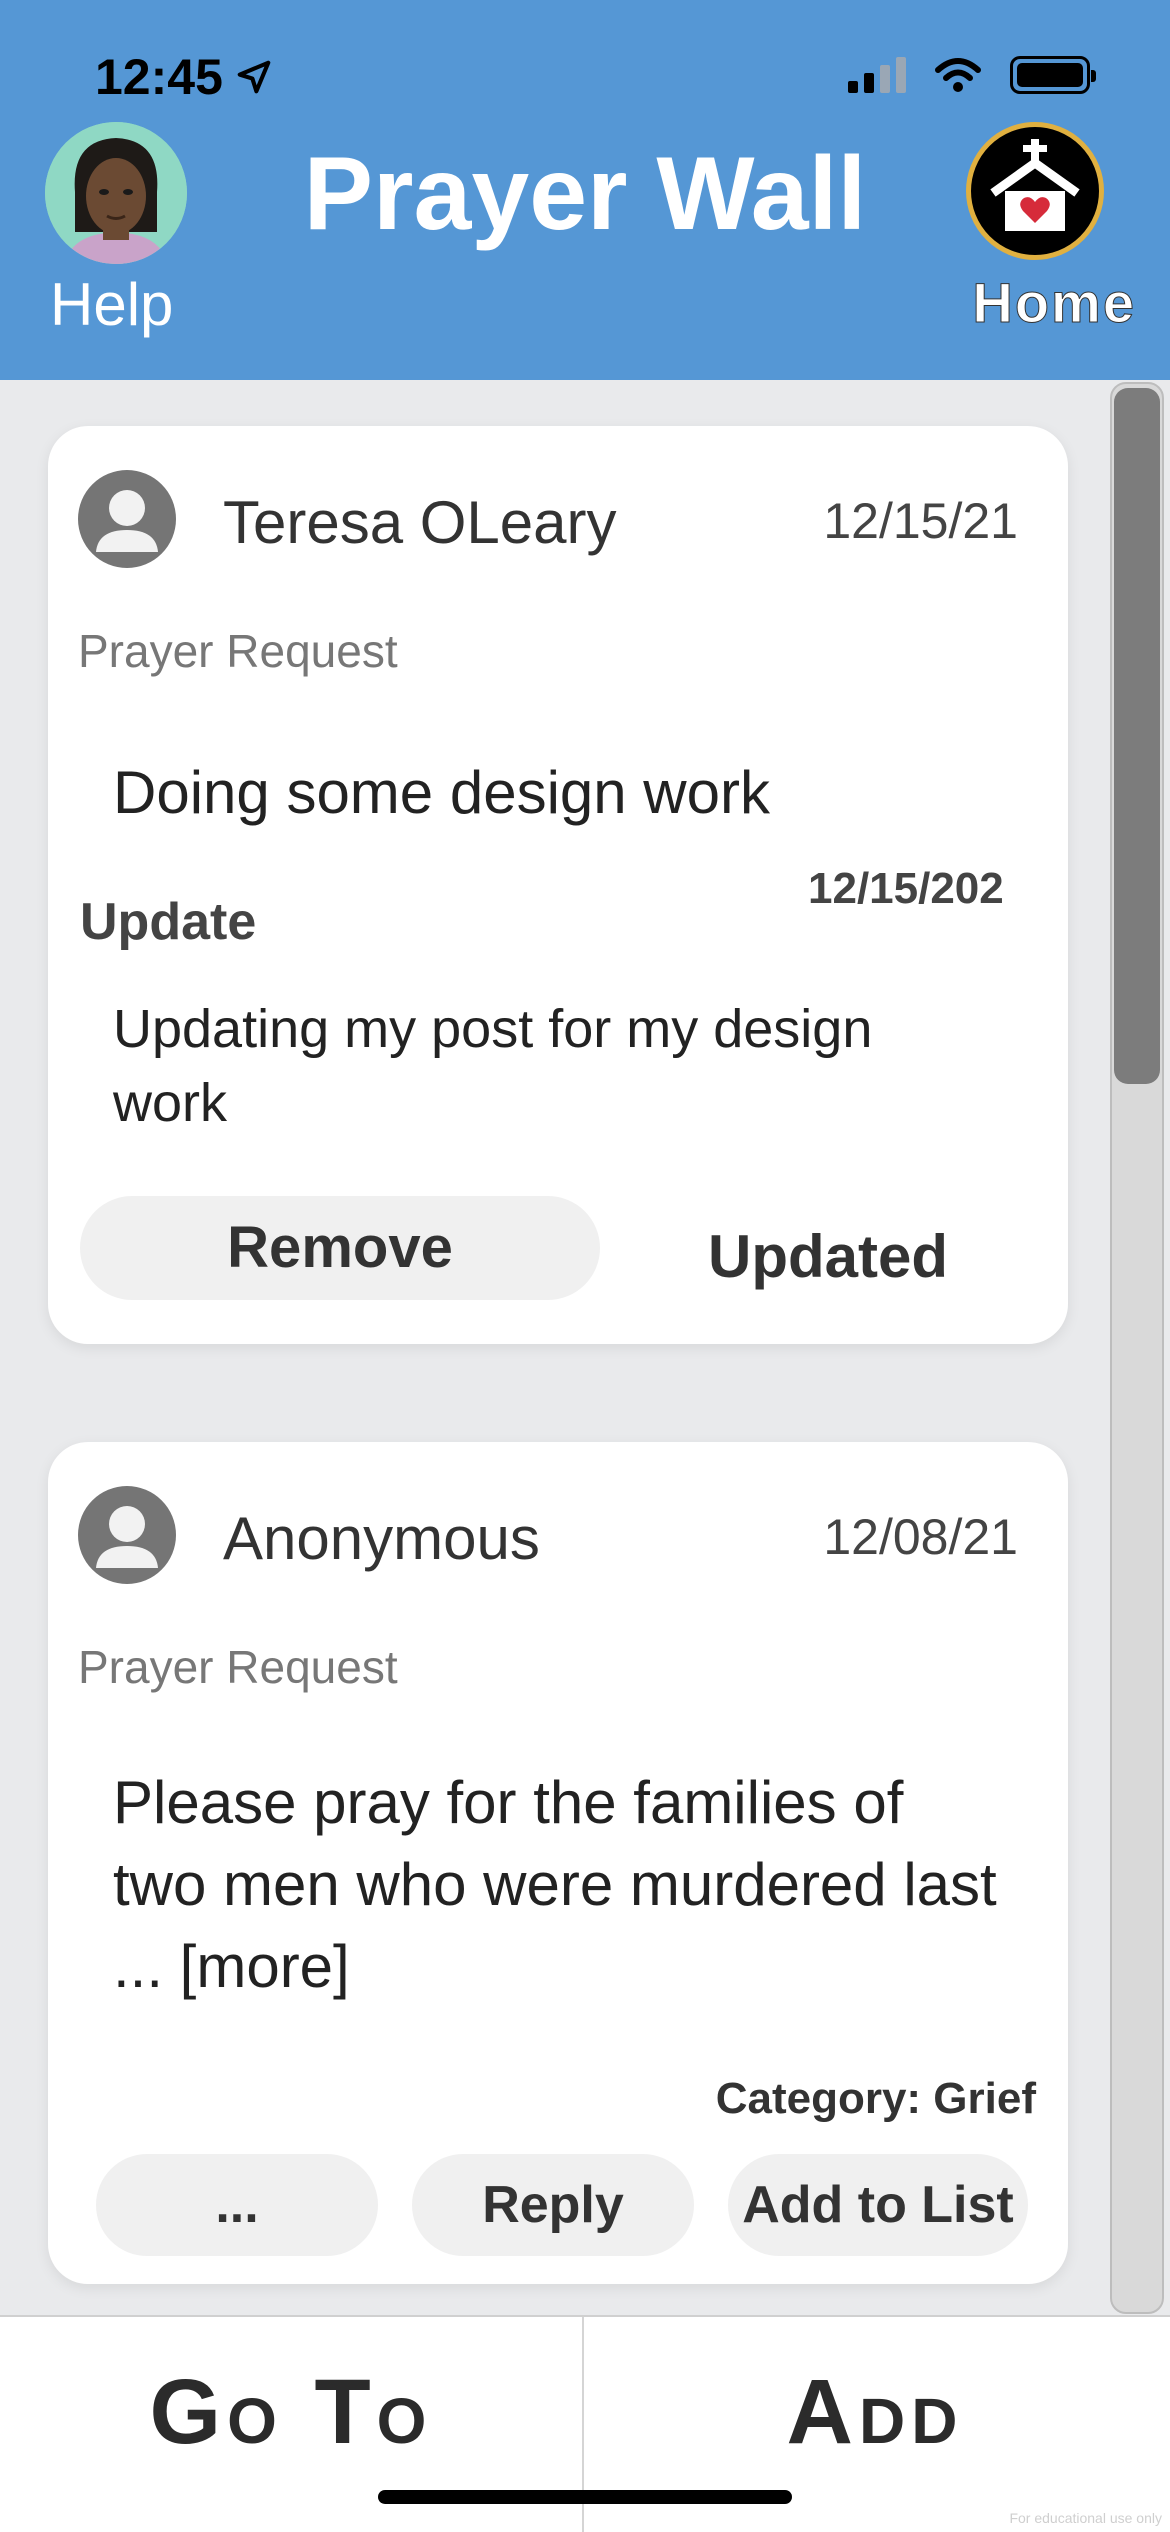 Image resolution: width=1170 pixels, height=2532 pixels. I want to click on scrollbar-thumb, so click(1137, 736).